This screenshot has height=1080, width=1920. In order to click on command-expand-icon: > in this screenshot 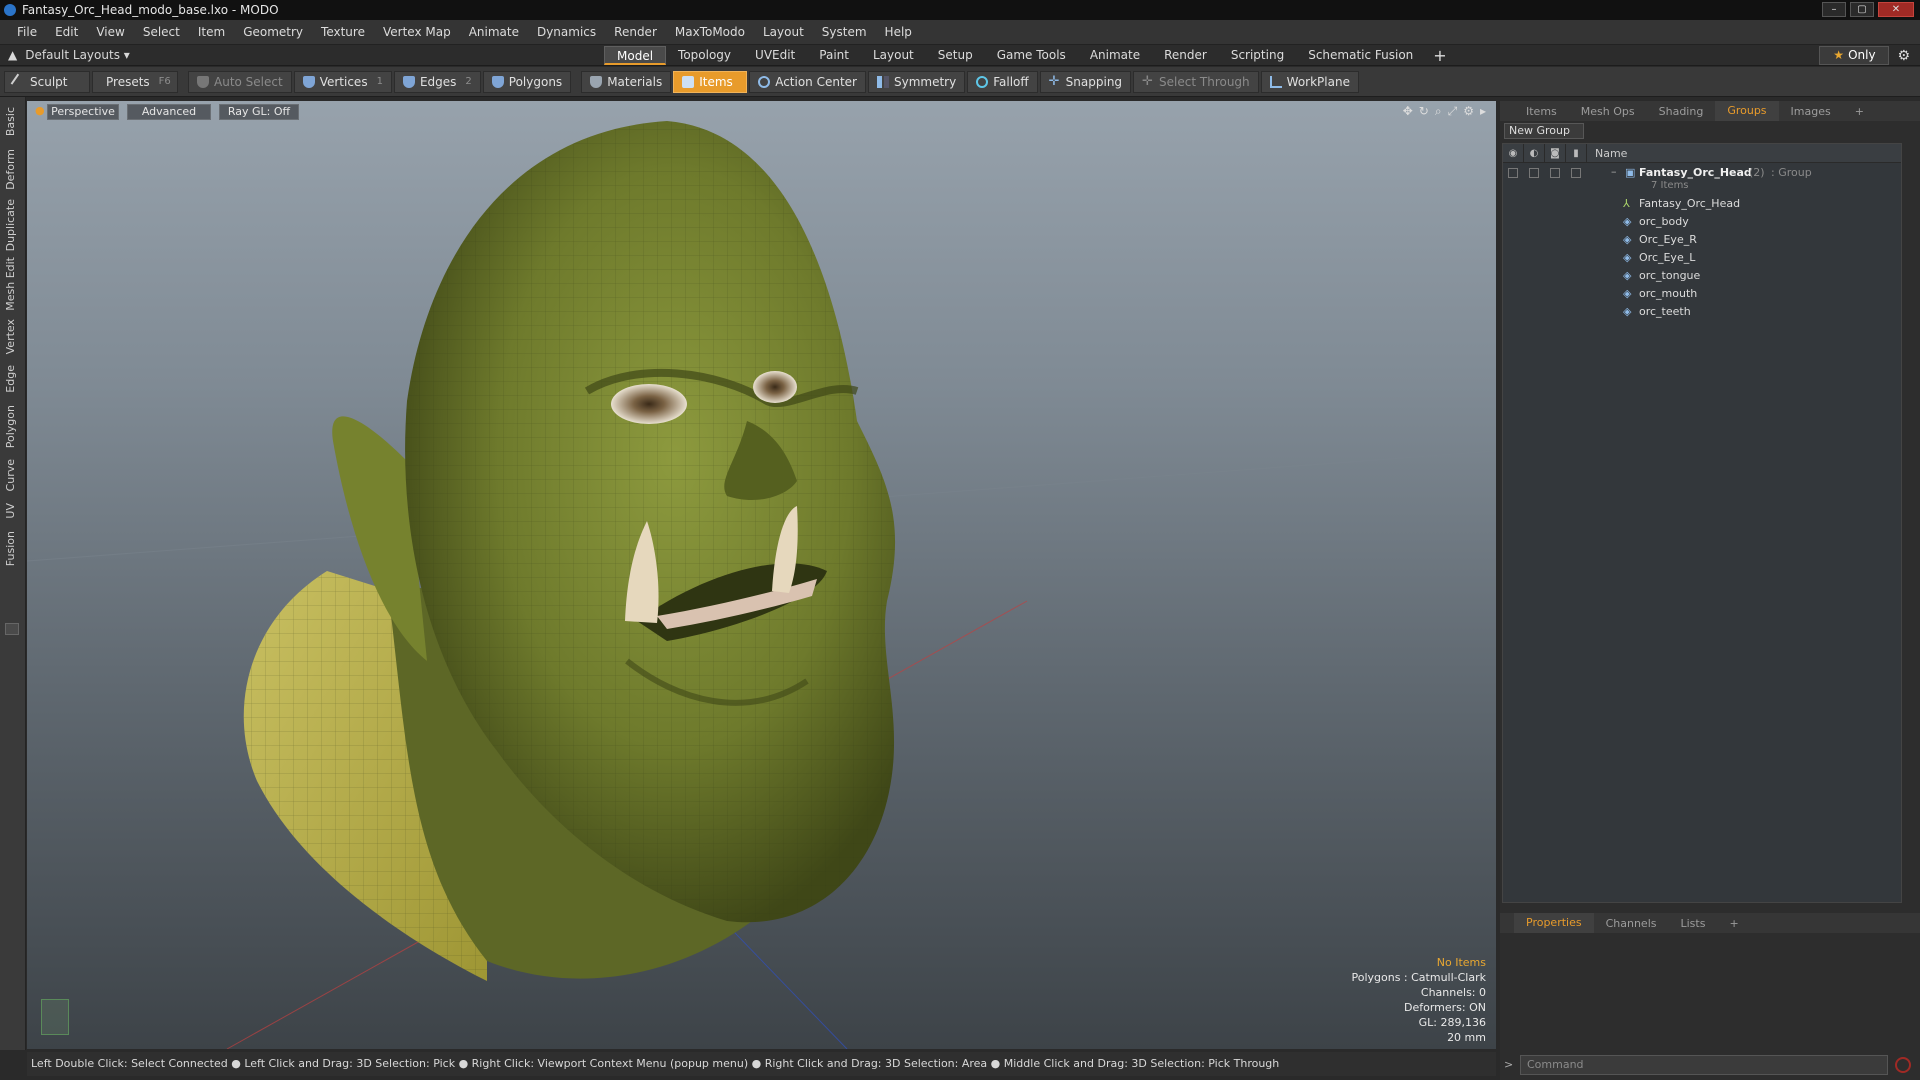, I will do `click(1508, 1064)`.